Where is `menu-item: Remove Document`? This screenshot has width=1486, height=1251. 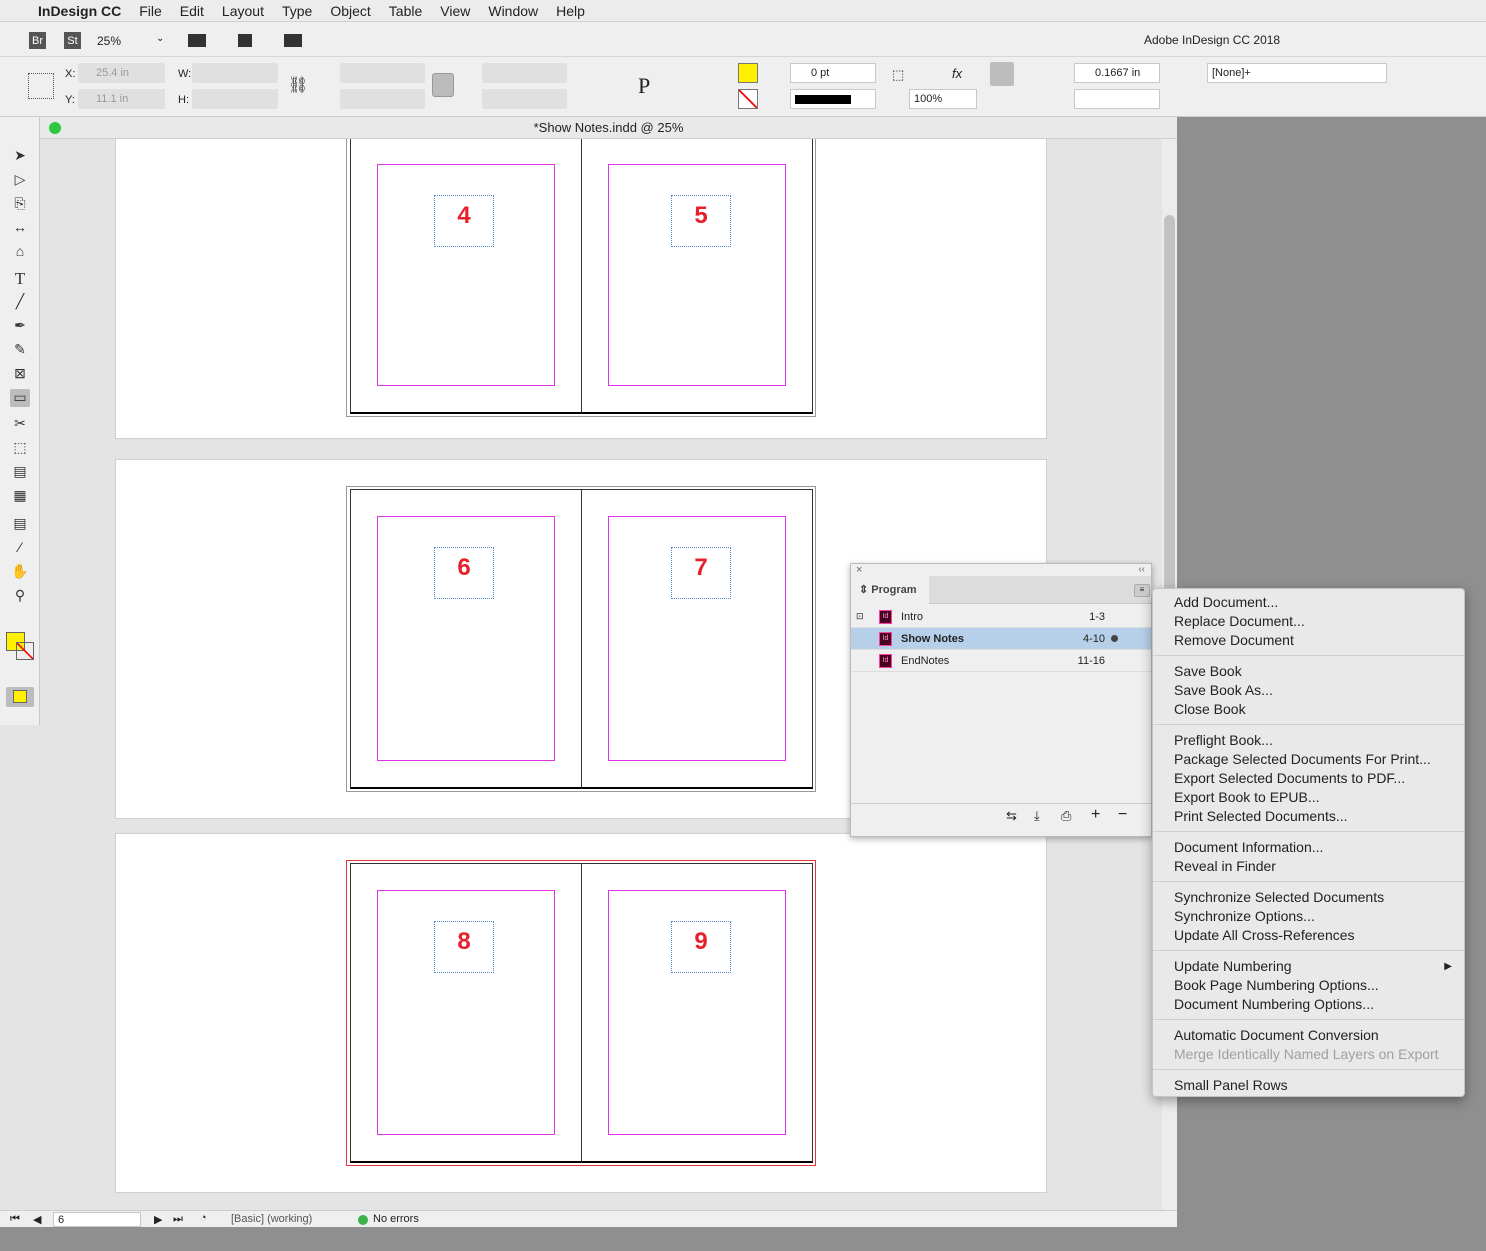
menu-item: Remove Document is located at coordinates (1308, 640).